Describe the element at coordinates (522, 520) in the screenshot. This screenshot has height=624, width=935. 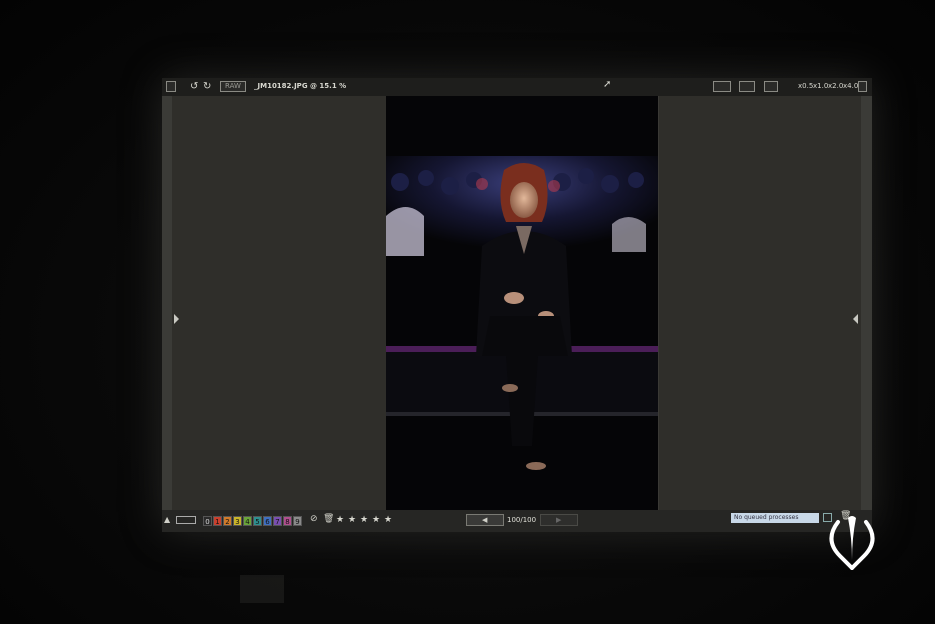
I see `image-counter: 100/100` at that location.